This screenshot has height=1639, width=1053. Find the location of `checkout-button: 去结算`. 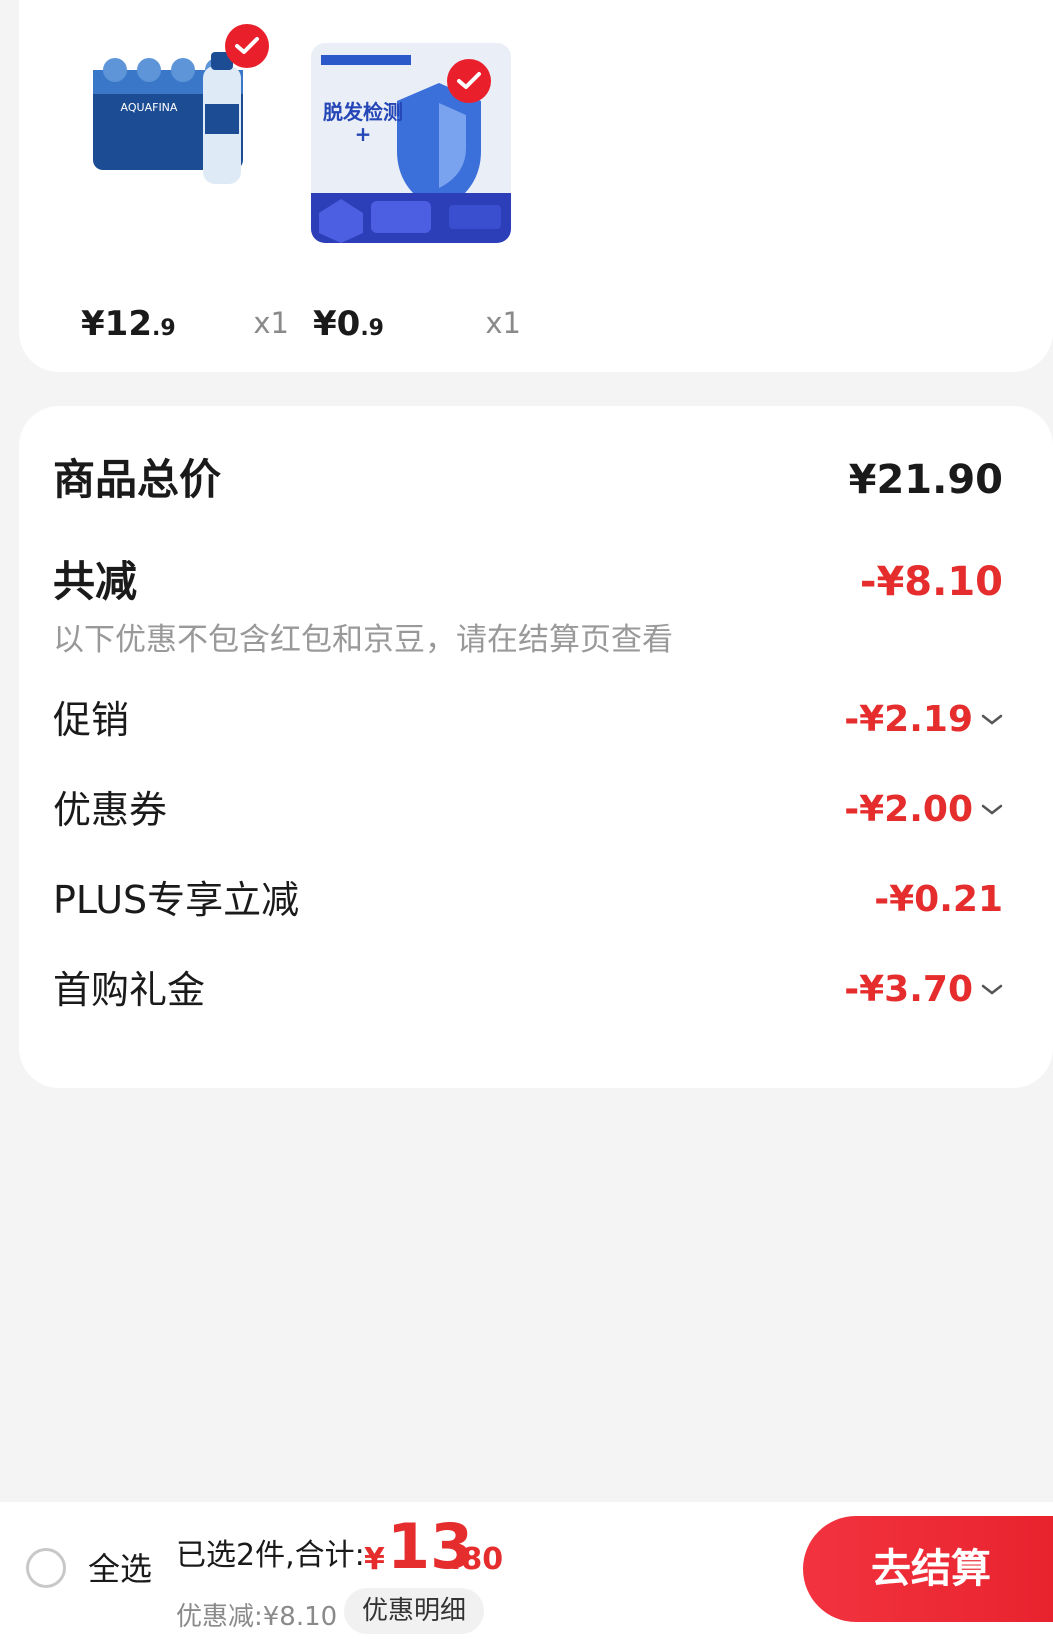

checkout-button: 去结算 is located at coordinates (928, 1569).